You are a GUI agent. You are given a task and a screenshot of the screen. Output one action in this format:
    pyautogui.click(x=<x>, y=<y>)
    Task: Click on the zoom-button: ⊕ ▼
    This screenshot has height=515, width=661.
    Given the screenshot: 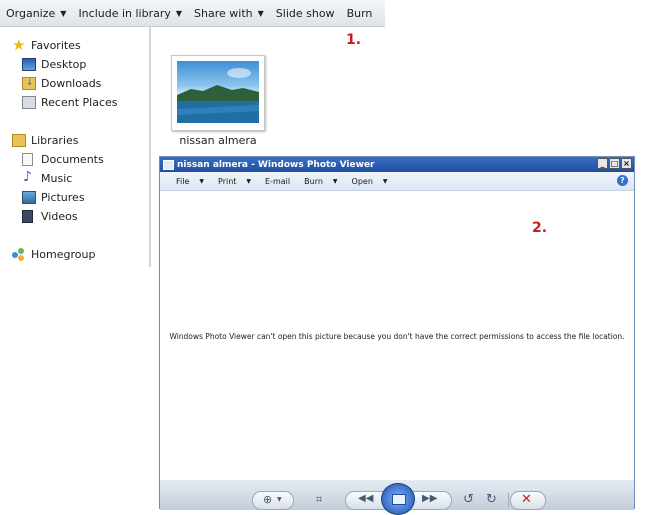 What is the action you would take?
    pyautogui.click(x=273, y=500)
    